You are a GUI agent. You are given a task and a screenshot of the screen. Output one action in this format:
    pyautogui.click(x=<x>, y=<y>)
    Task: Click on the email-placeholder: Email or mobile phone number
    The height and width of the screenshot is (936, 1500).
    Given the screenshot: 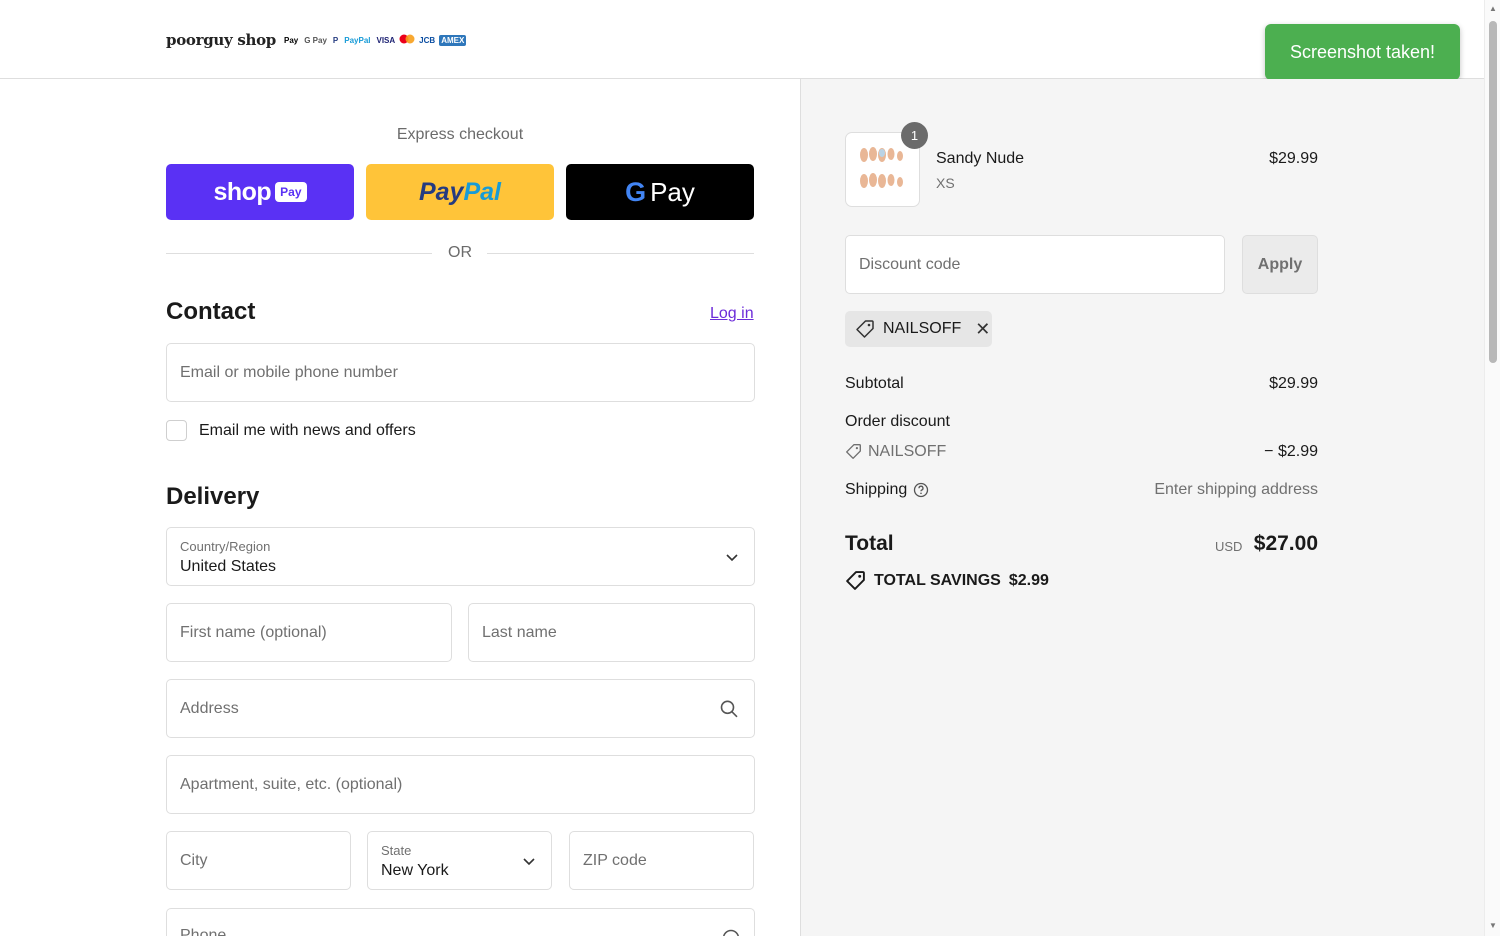 What is the action you would take?
    pyautogui.click(x=289, y=372)
    